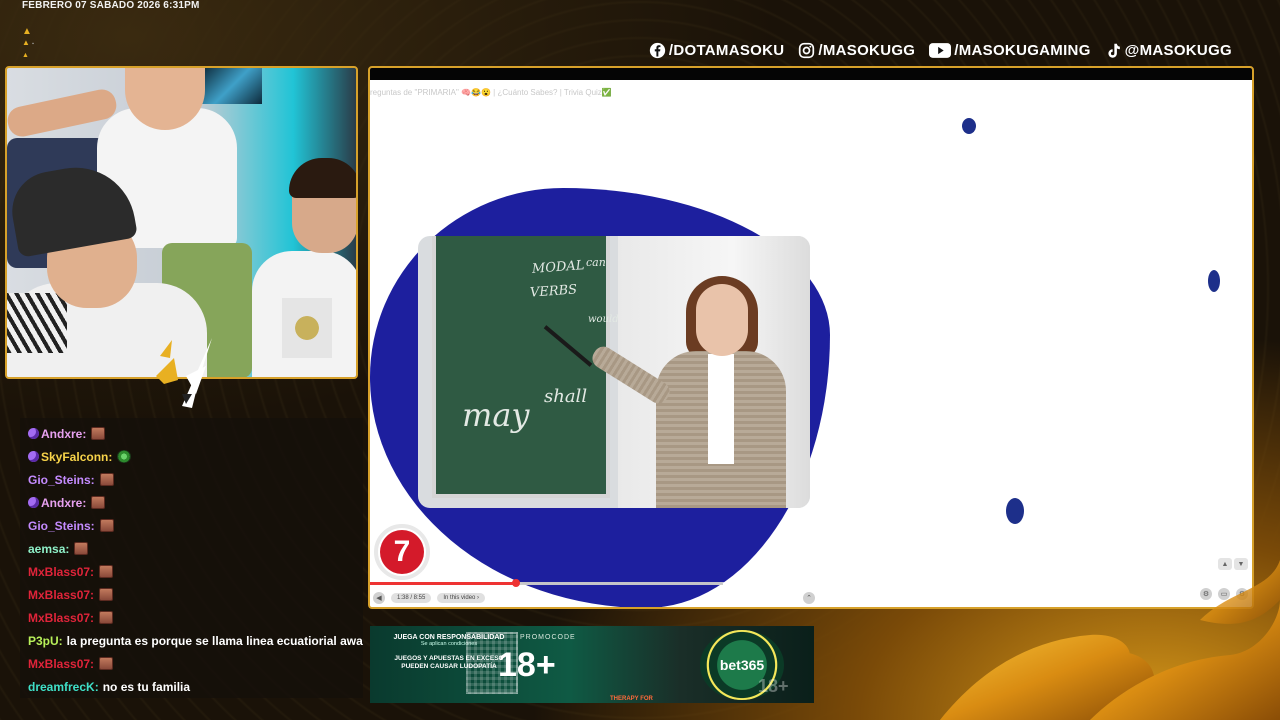 The width and height of the screenshot is (1280, 720). I want to click on chat-username: dreamfrecK:, so click(63, 687).